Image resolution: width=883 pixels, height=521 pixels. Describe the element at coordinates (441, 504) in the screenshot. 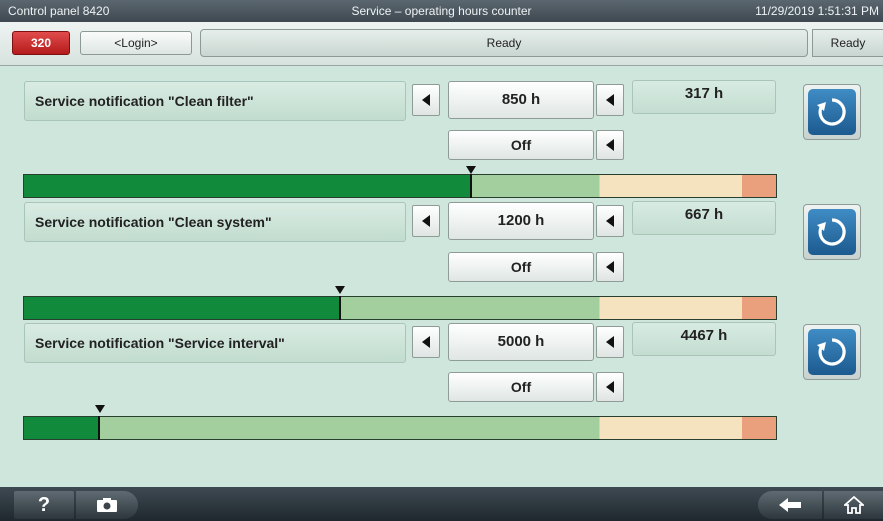

I see `bottom-nav-bar: ?` at that location.